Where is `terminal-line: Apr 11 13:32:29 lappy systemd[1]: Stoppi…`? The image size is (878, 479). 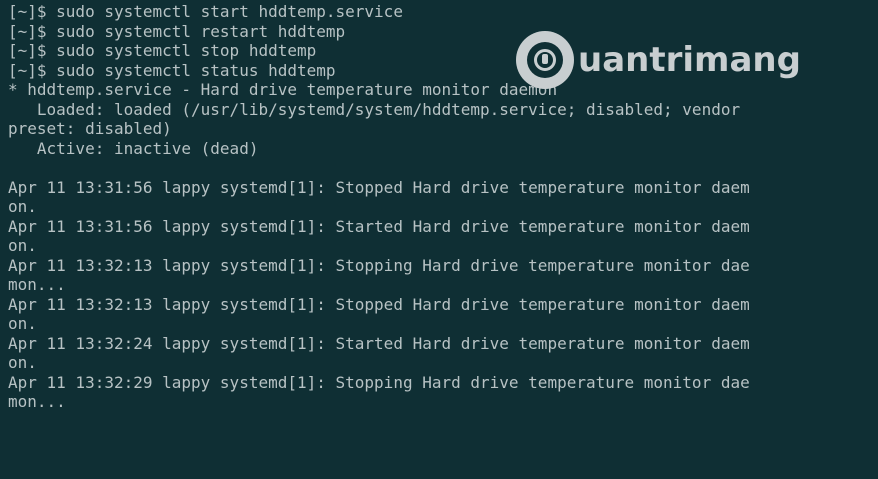
terminal-line: Apr 11 13:32:29 lappy systemd[1]: Stoppi… is located at coordinates (379, 382).